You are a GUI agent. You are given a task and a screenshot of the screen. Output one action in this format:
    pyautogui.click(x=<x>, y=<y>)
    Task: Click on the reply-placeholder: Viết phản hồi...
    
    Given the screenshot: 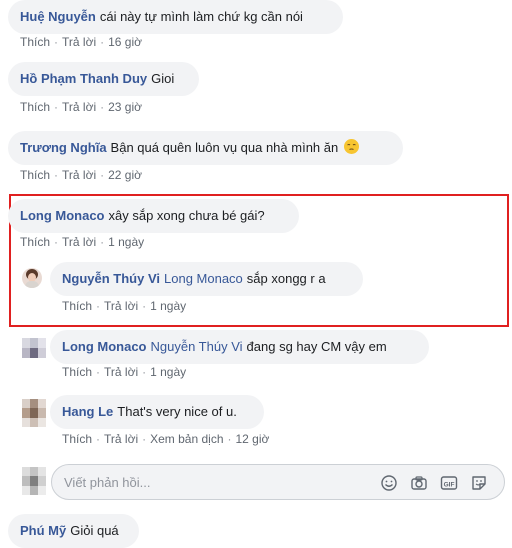 What is the action you would take?
    pyautogui.click(x=107, y=482)
    